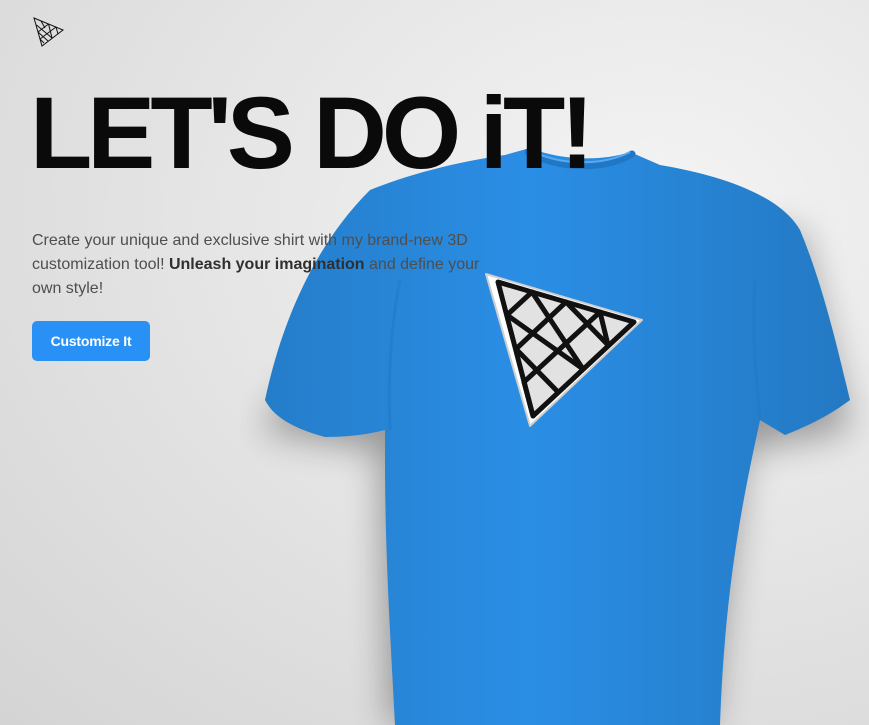  What do you see at coordinates (91, 341) in the screenshot?
I see `customize-button: Customize It` at bounding box center [91, 341].